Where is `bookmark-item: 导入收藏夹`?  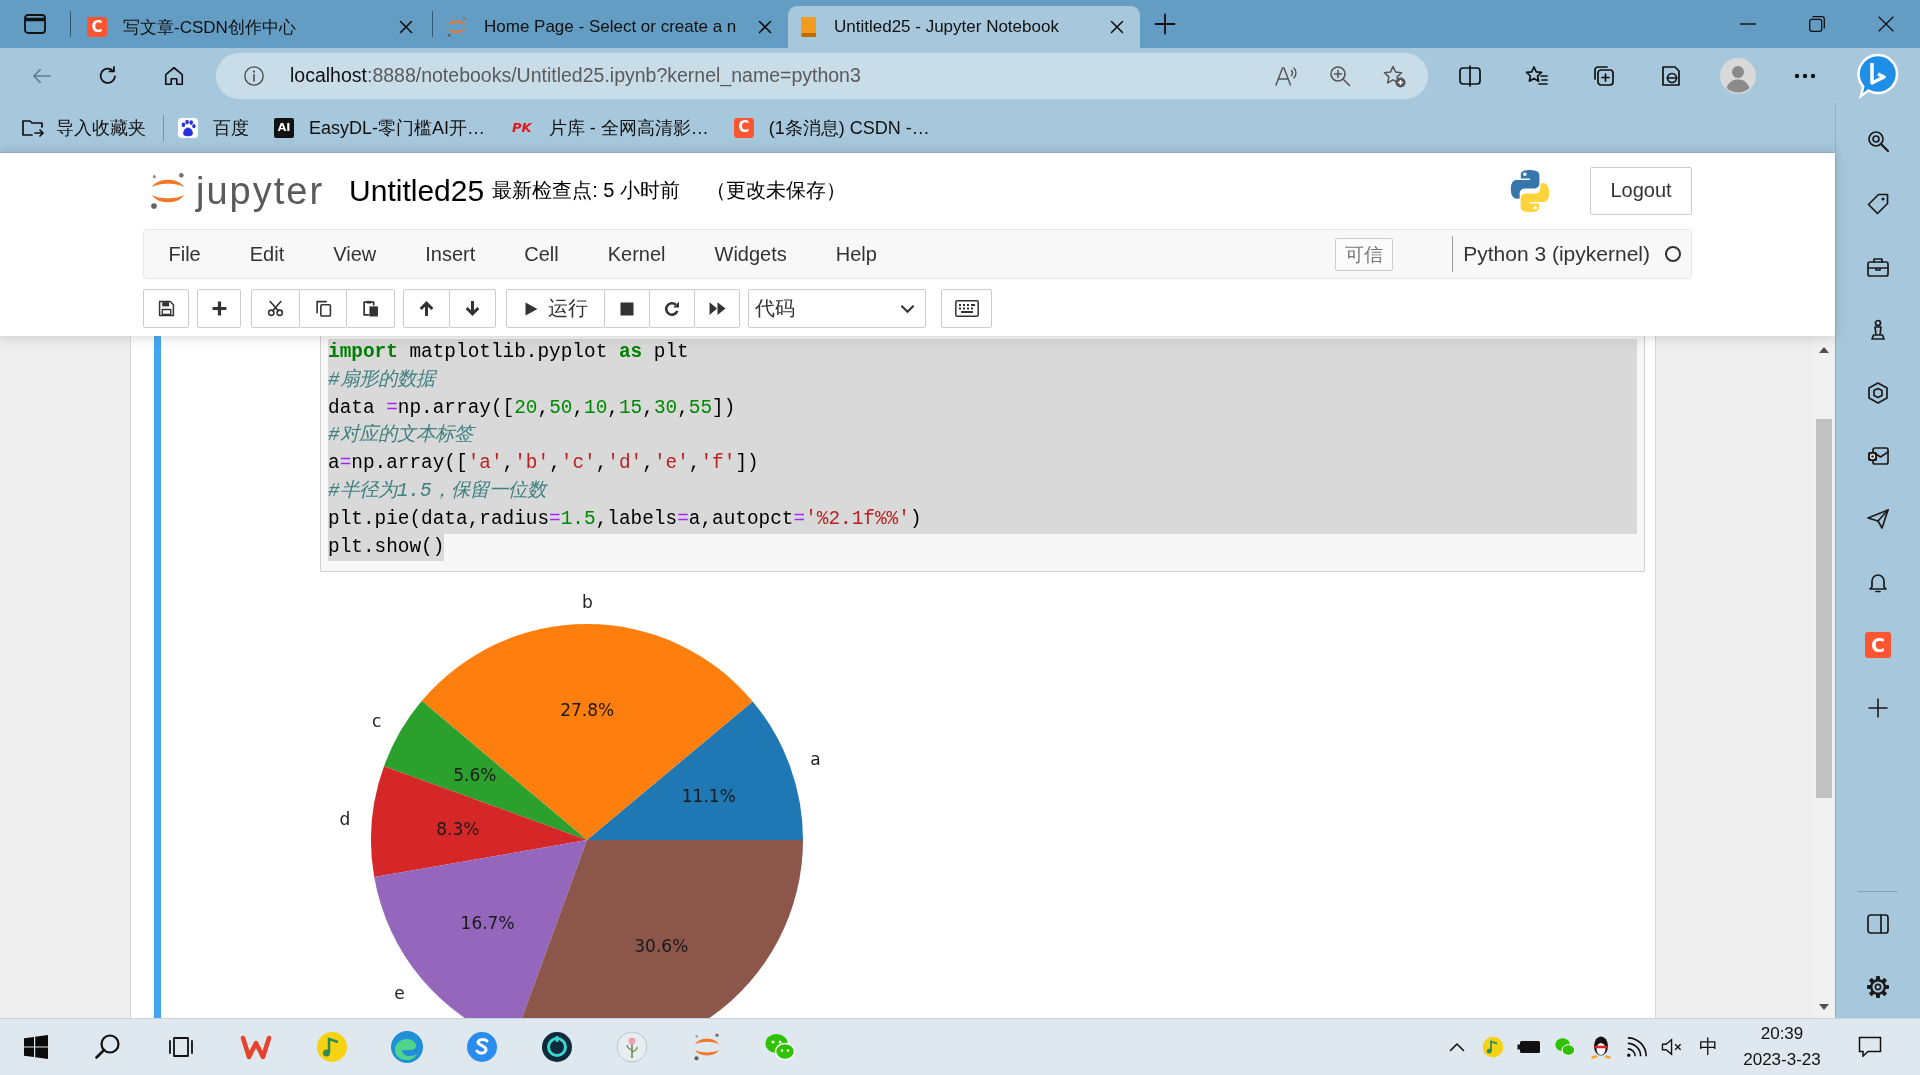 bookmark-item: 导入收藏夹 is located at coordinates (83, 127).